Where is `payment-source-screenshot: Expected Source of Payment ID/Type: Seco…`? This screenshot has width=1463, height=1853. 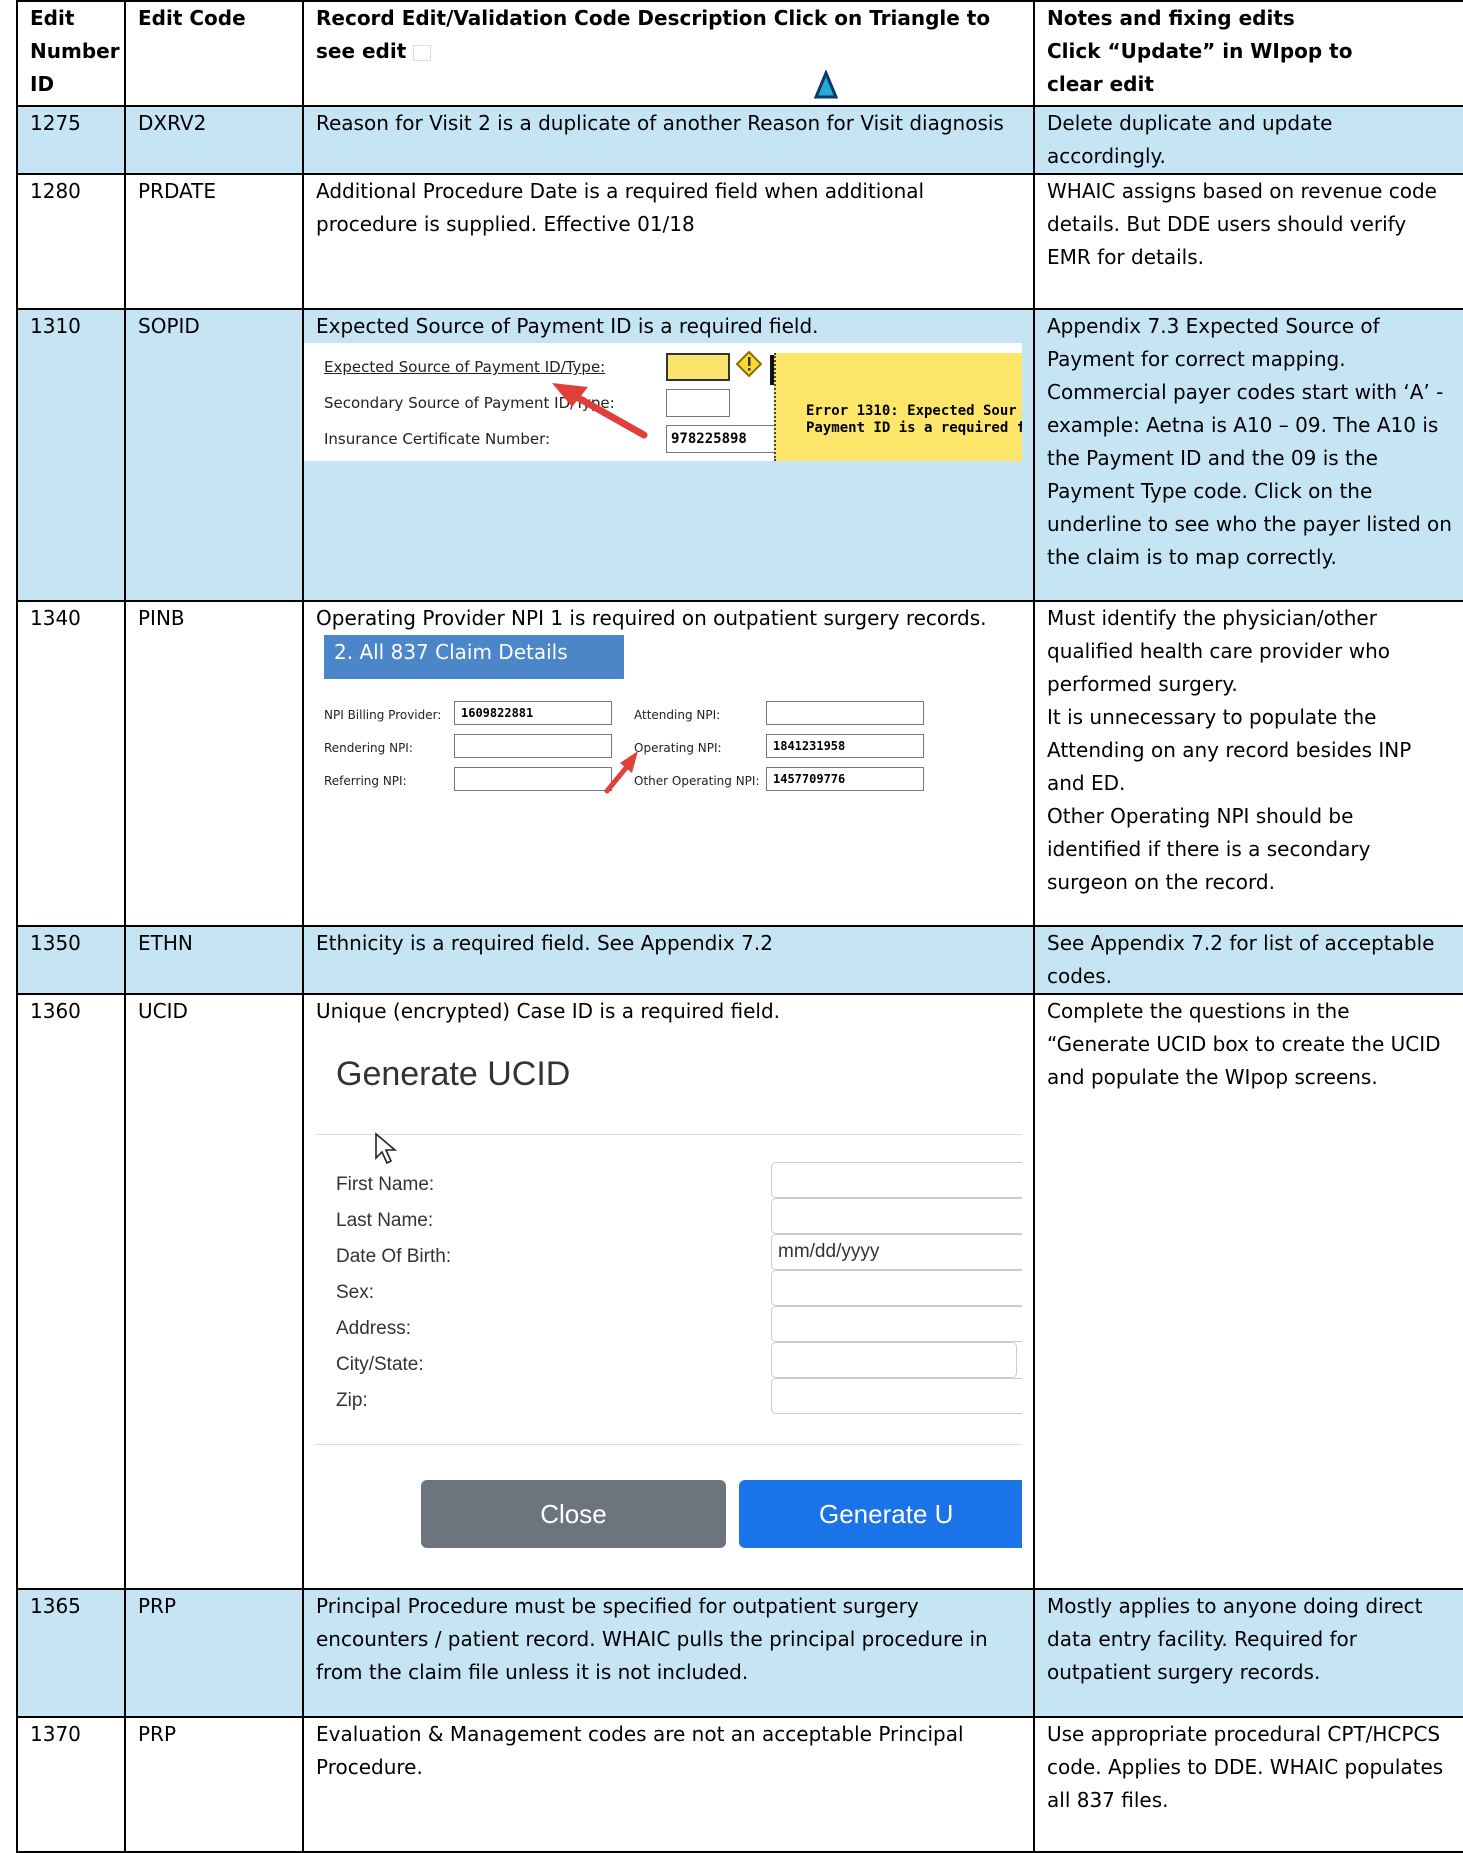 payment-source-screenshot: Expected Source of Payment ID/Type: Seco… is located at coordinates (663, 402).